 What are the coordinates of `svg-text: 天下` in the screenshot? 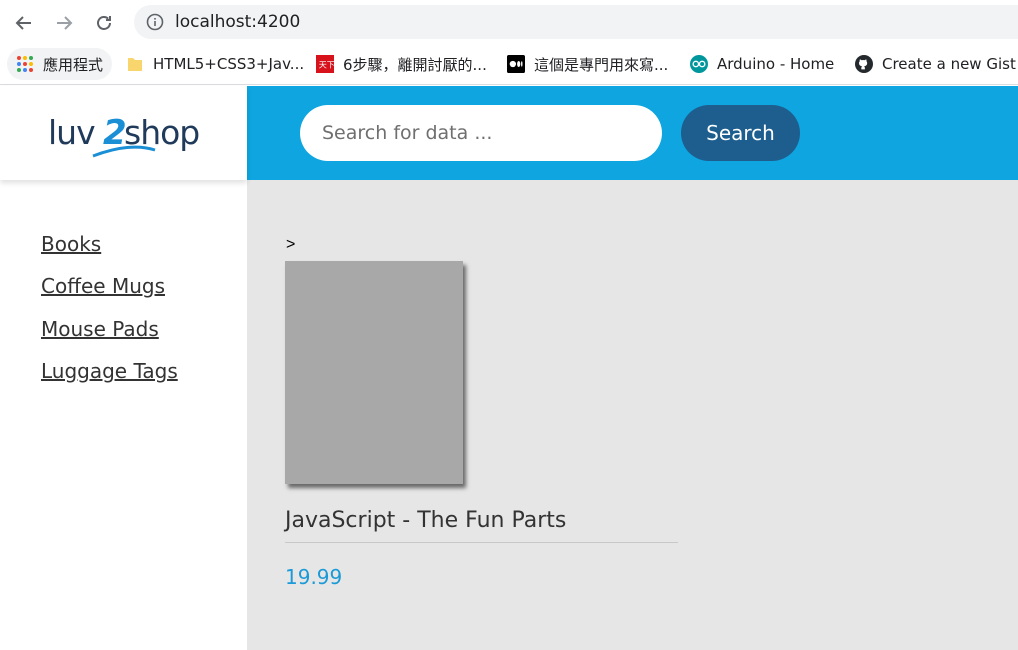 It's located at (326, 65).